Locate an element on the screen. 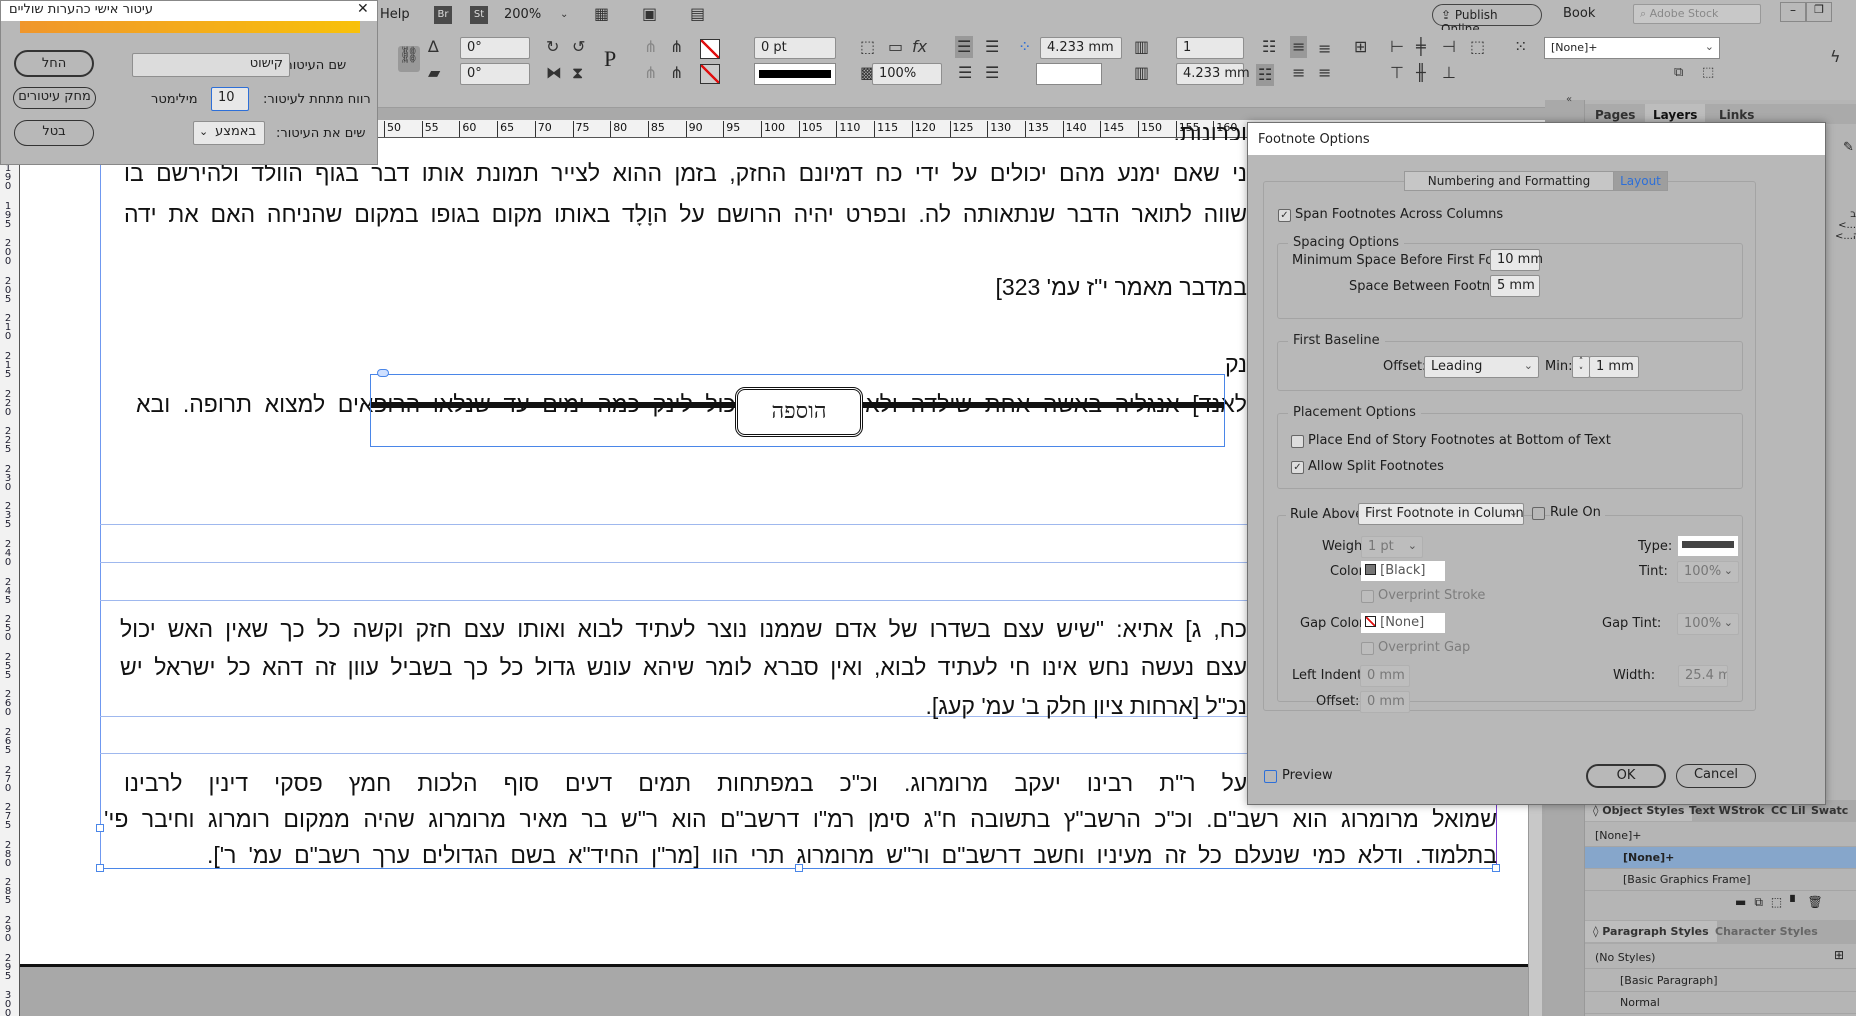 This screenshot has width=1856, height=1016. auto-size-icon: ⁘ is located at coordinates (1024, 47).